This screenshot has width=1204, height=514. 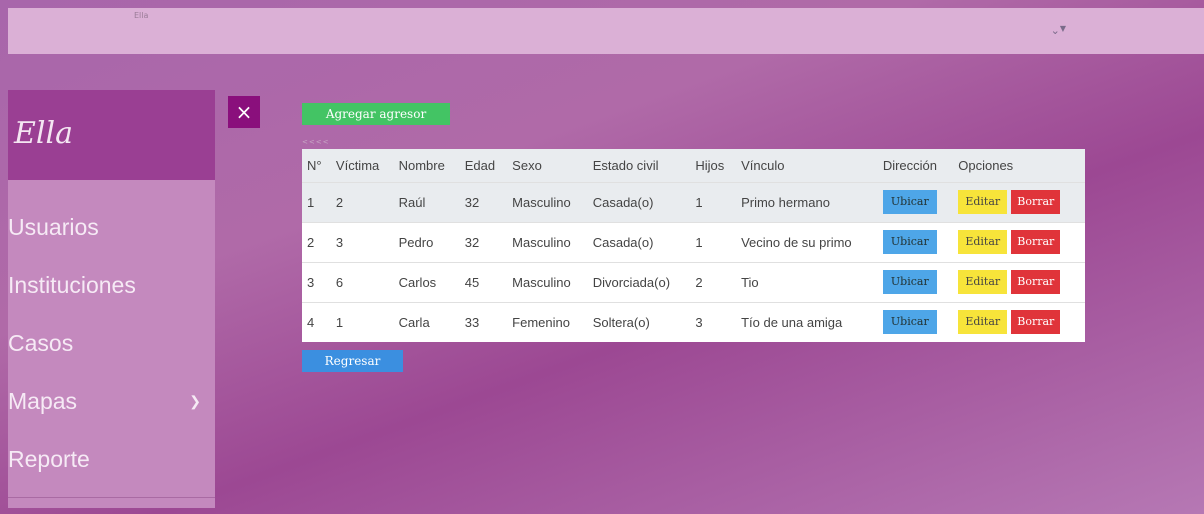 I want to click on column-header-sexo: Sexo, so click(x=527, y=165).